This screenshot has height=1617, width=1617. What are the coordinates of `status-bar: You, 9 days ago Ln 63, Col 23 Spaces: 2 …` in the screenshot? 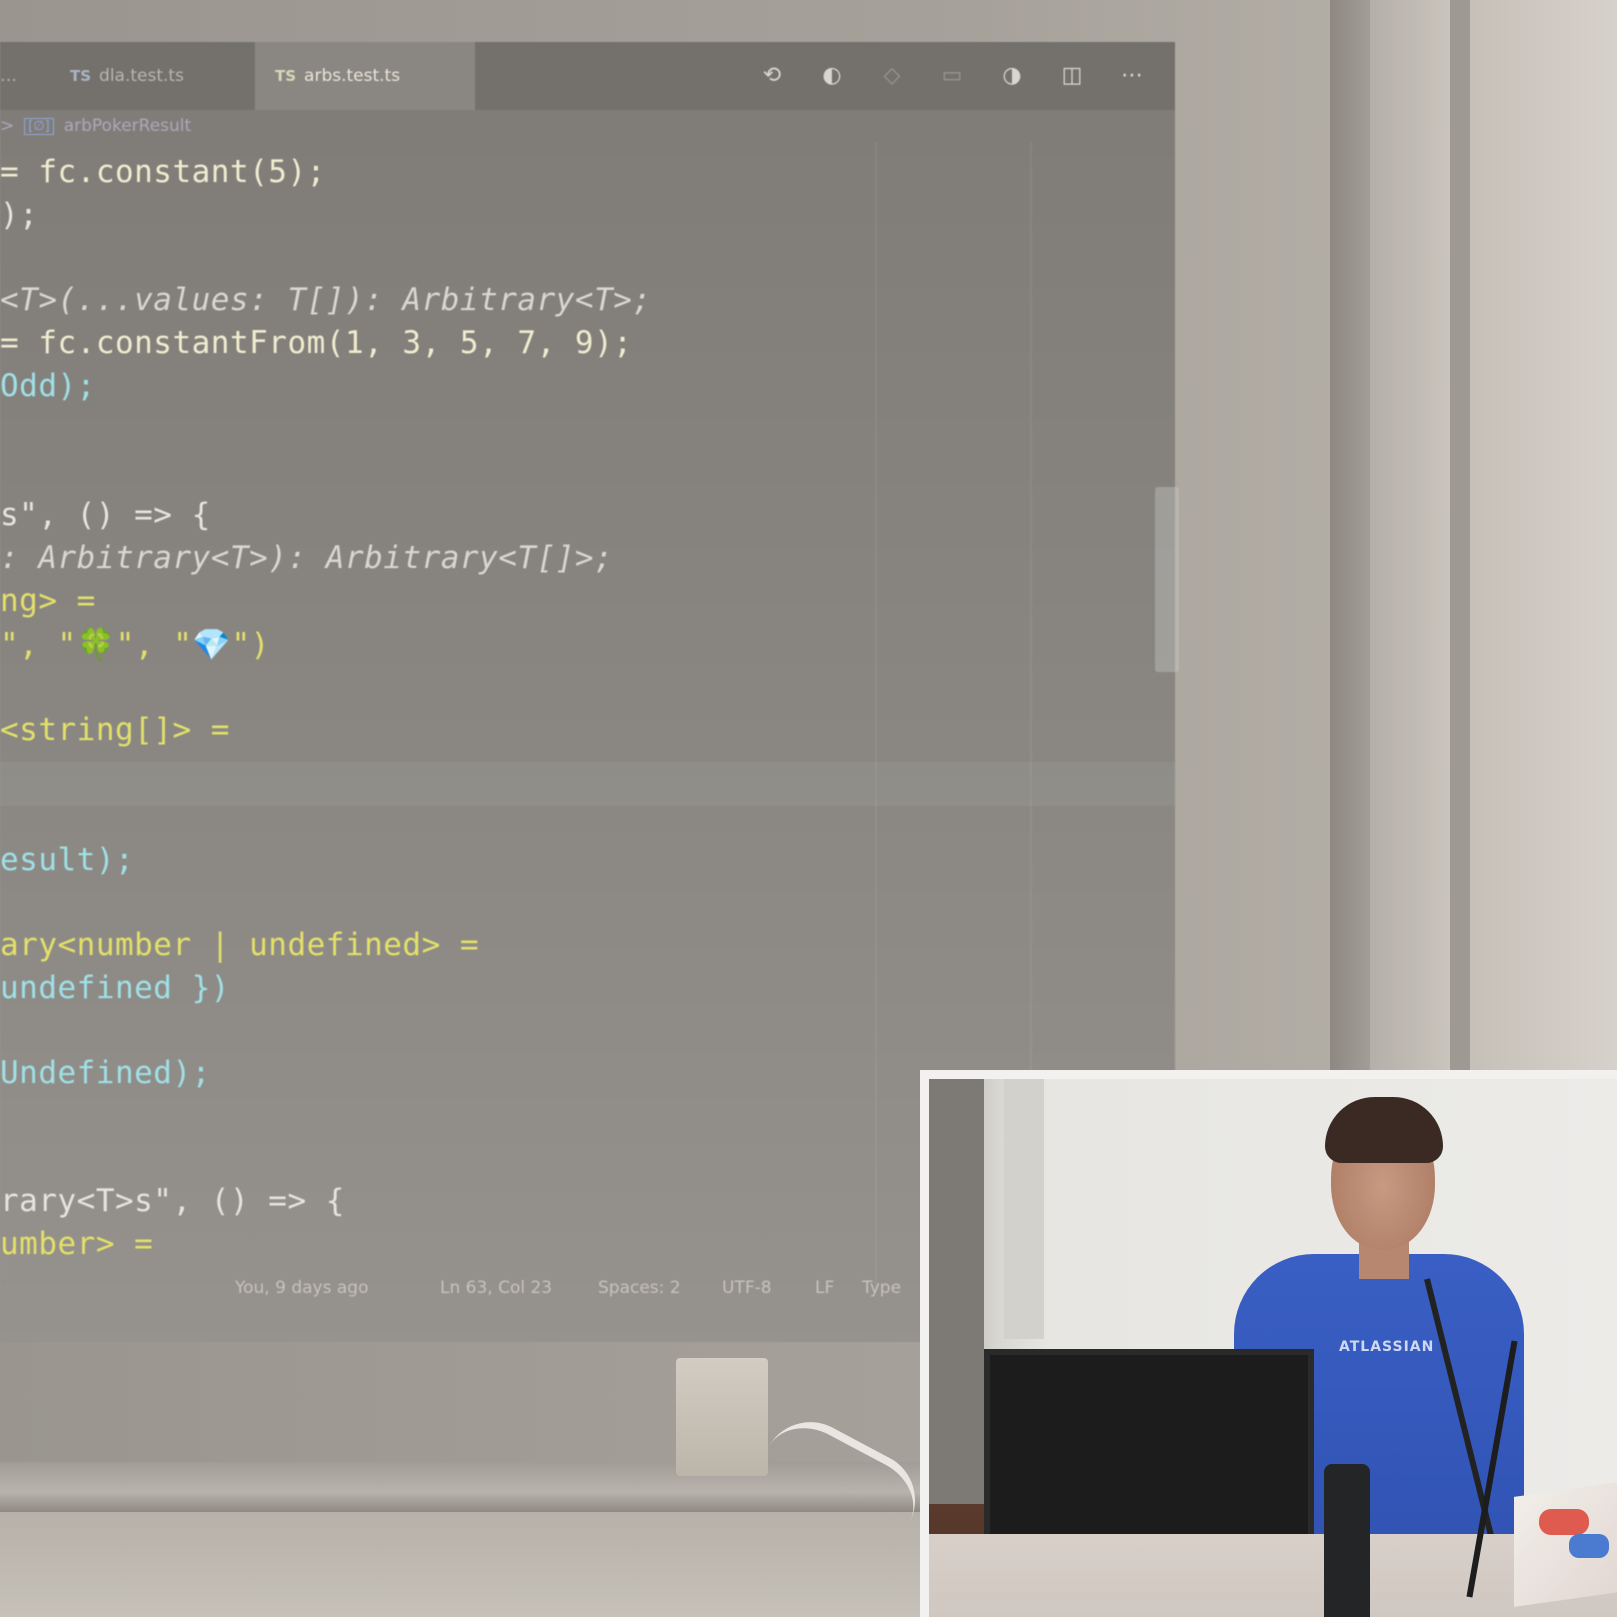 It's located at (450, 1300).